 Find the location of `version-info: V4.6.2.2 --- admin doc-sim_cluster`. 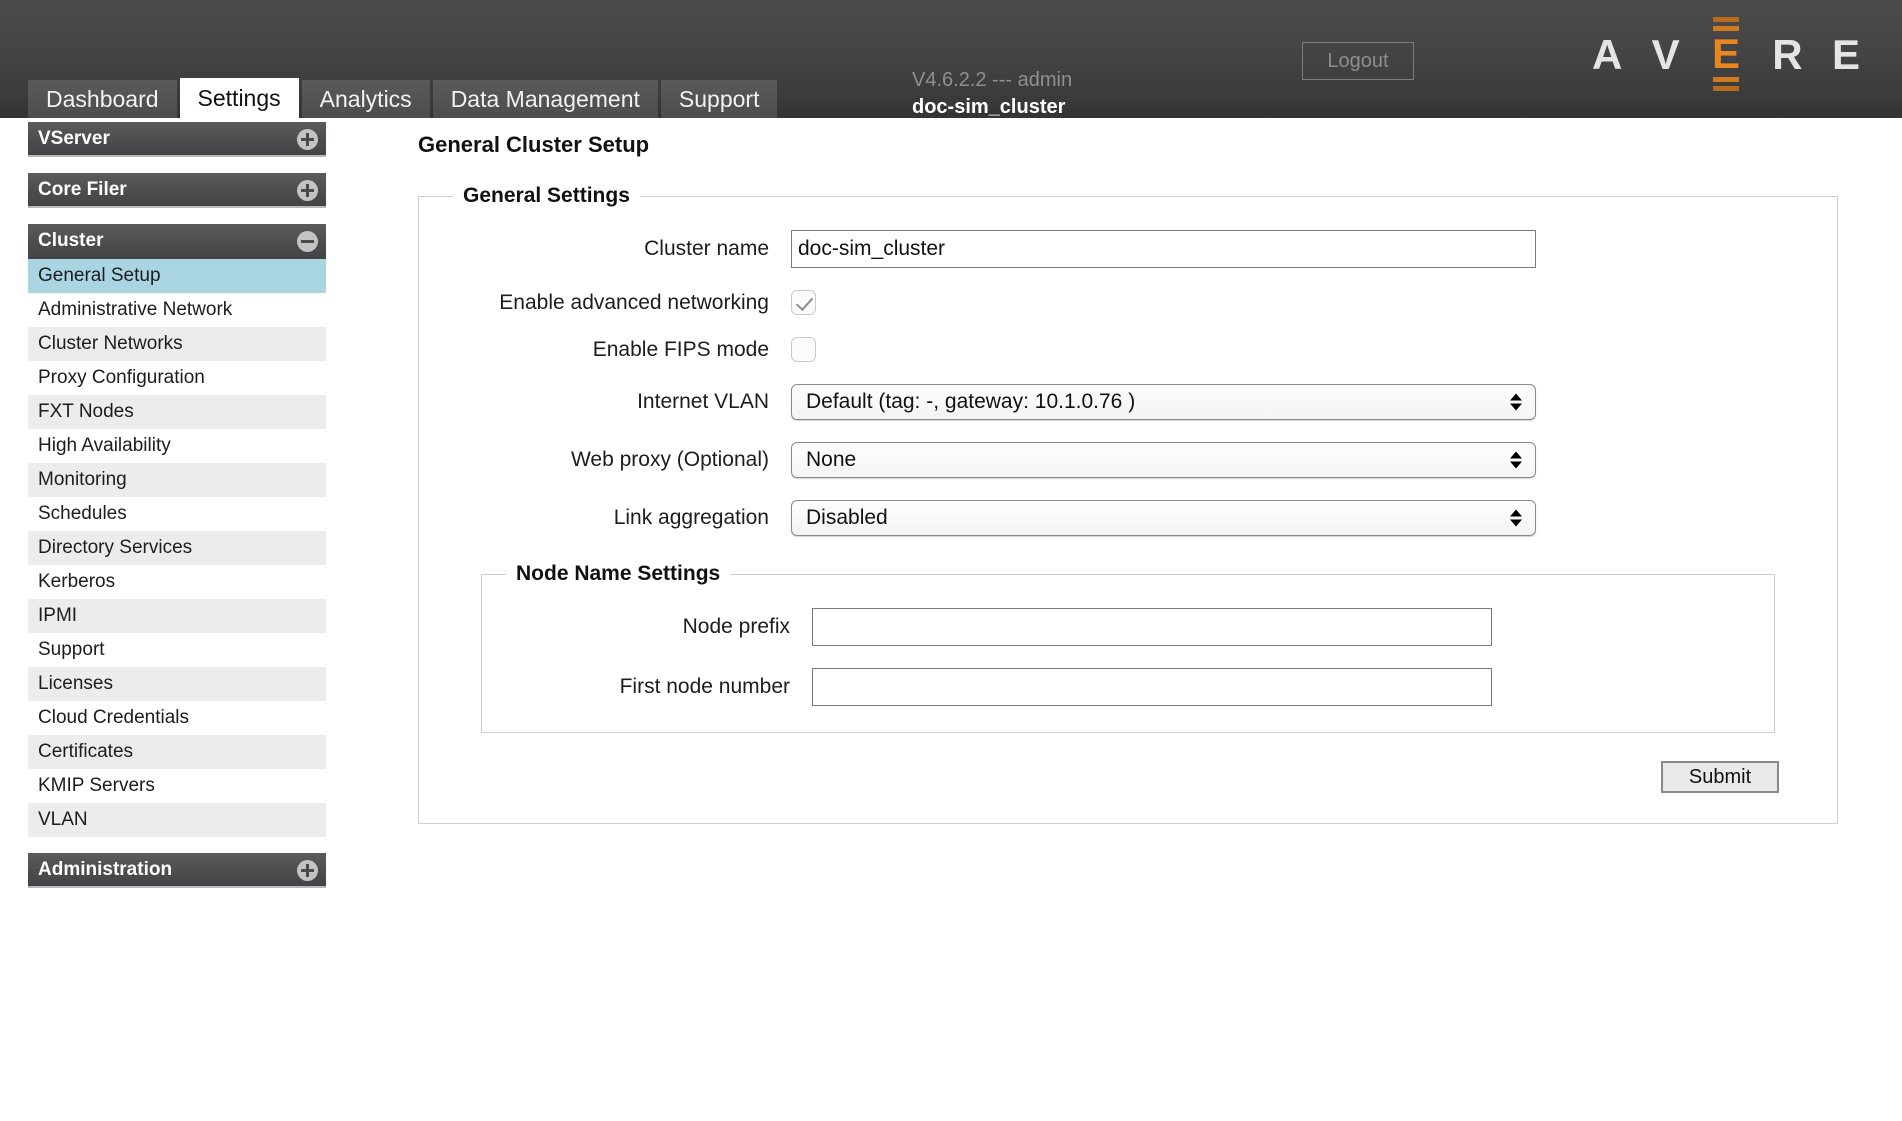

version-info: V4.6.2.2 --- admin doc-sim_cluster is located at coordinates (992, 94).